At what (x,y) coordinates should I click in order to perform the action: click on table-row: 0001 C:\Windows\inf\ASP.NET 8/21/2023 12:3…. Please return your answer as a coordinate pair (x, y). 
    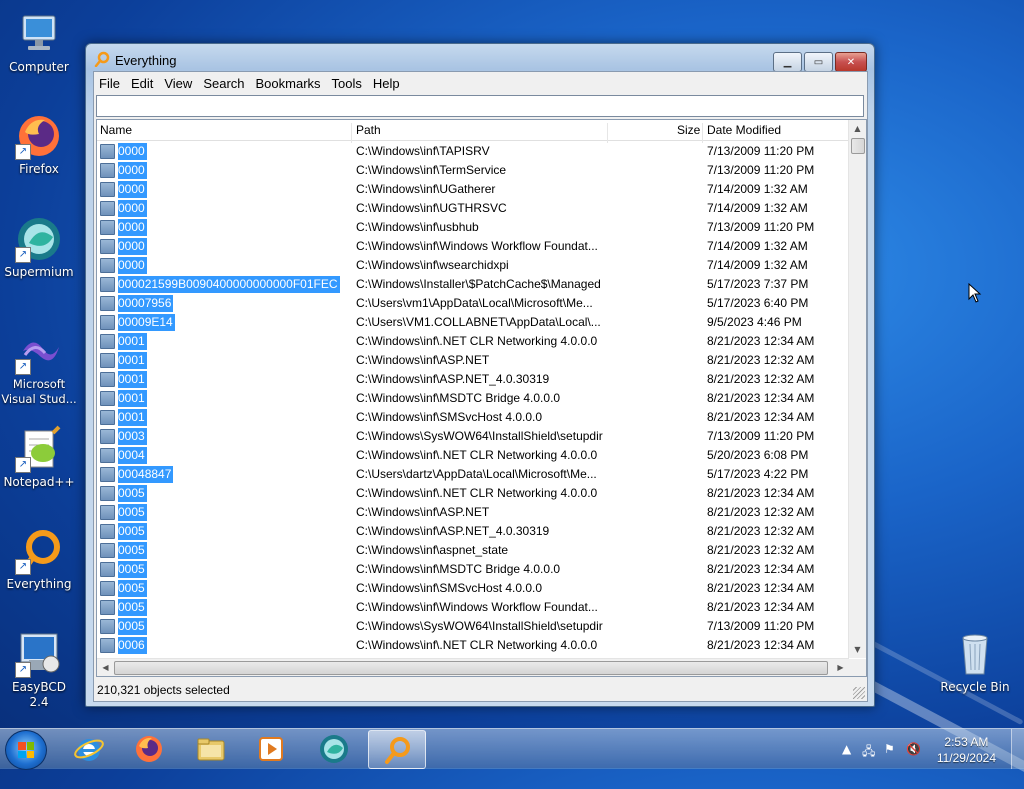
    Looking at the image, I should click on (473, 360).